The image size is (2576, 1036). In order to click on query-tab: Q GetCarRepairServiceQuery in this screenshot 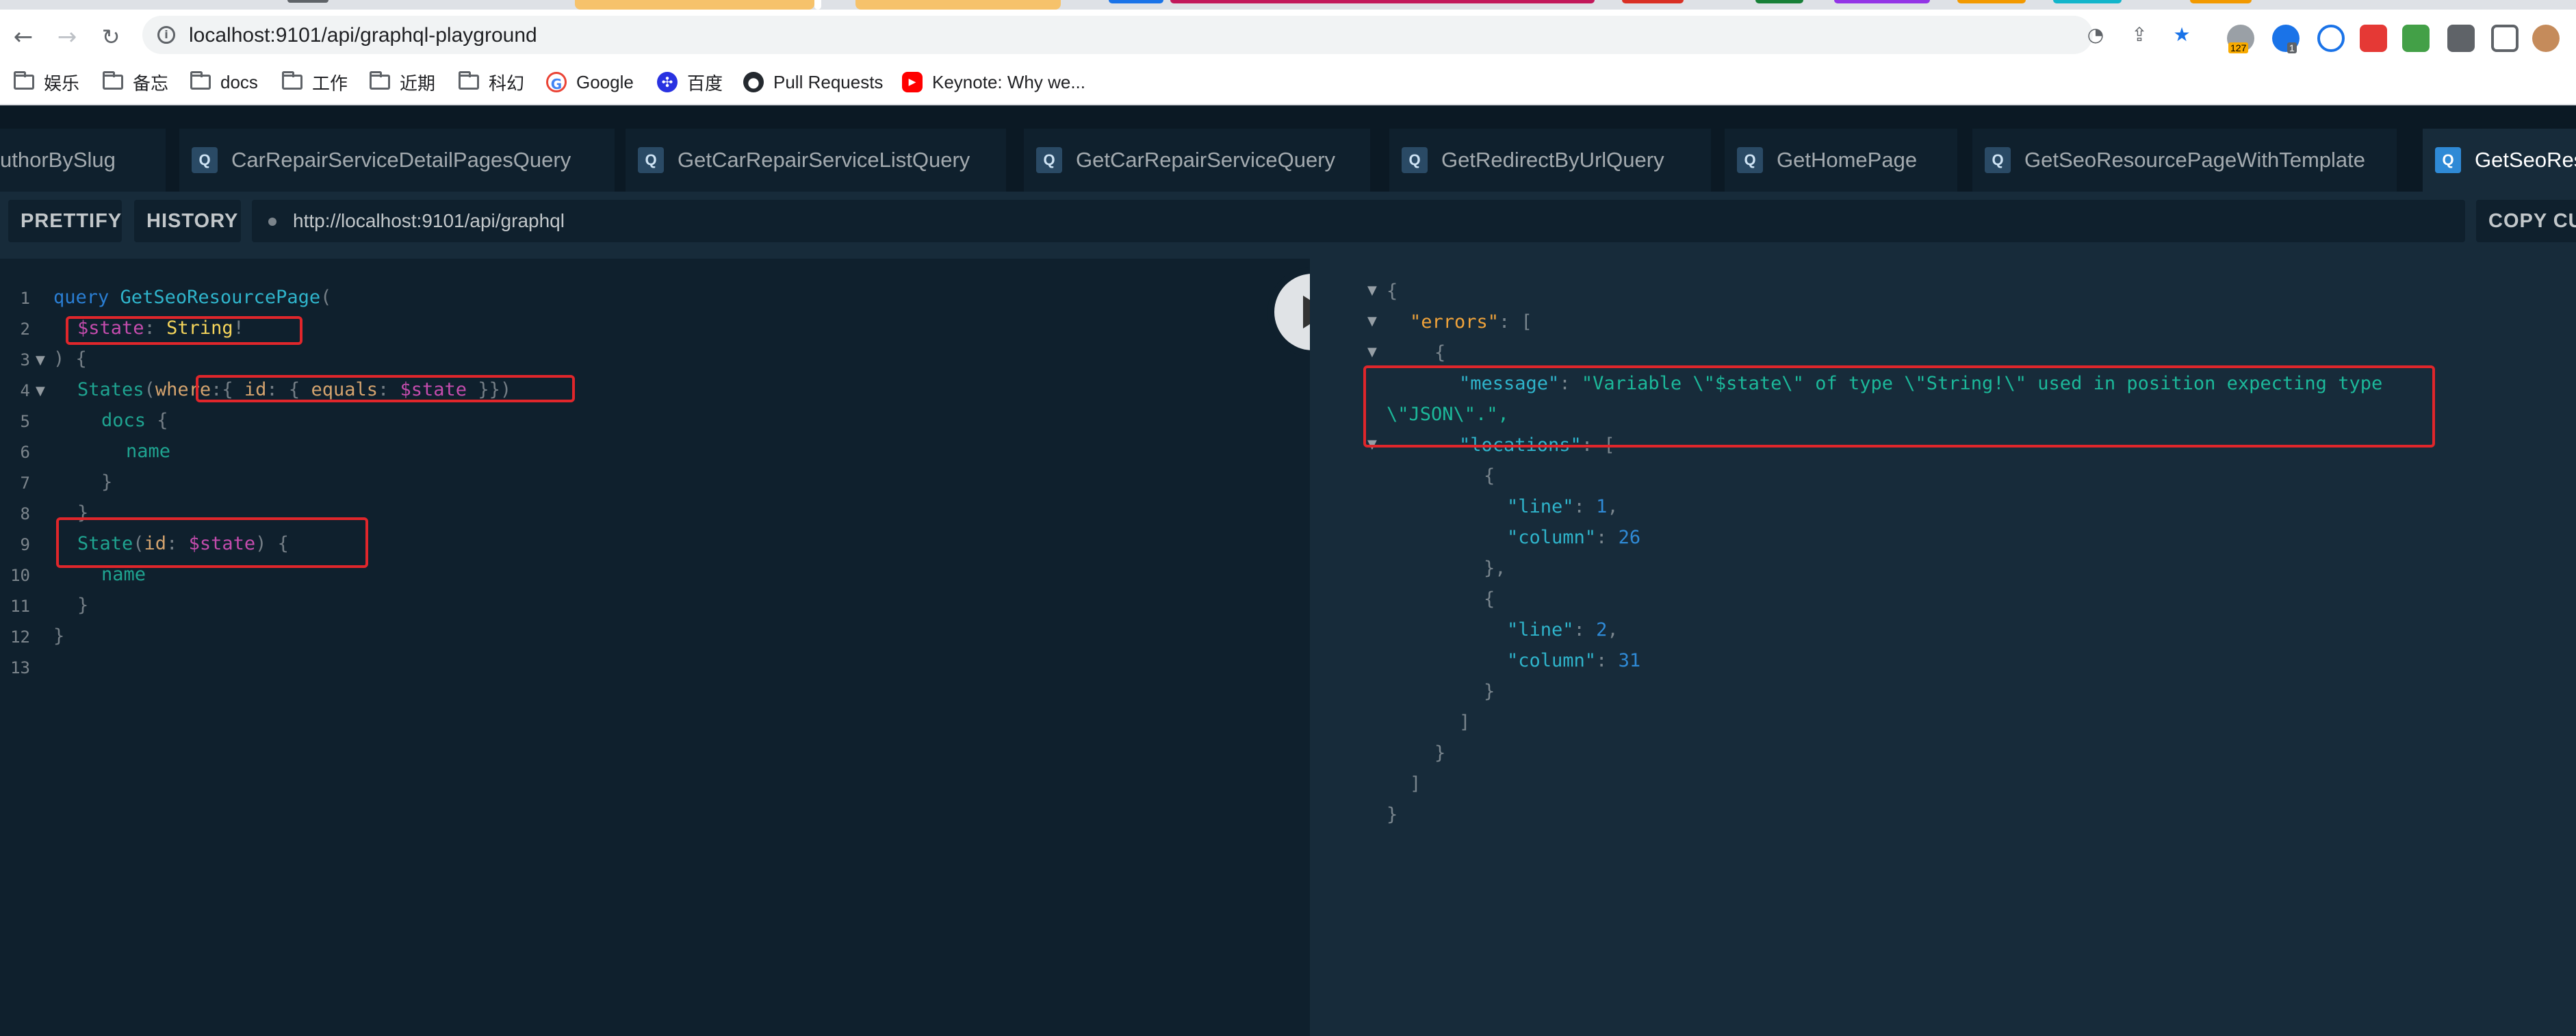, I will do `click(1197, 160)`.